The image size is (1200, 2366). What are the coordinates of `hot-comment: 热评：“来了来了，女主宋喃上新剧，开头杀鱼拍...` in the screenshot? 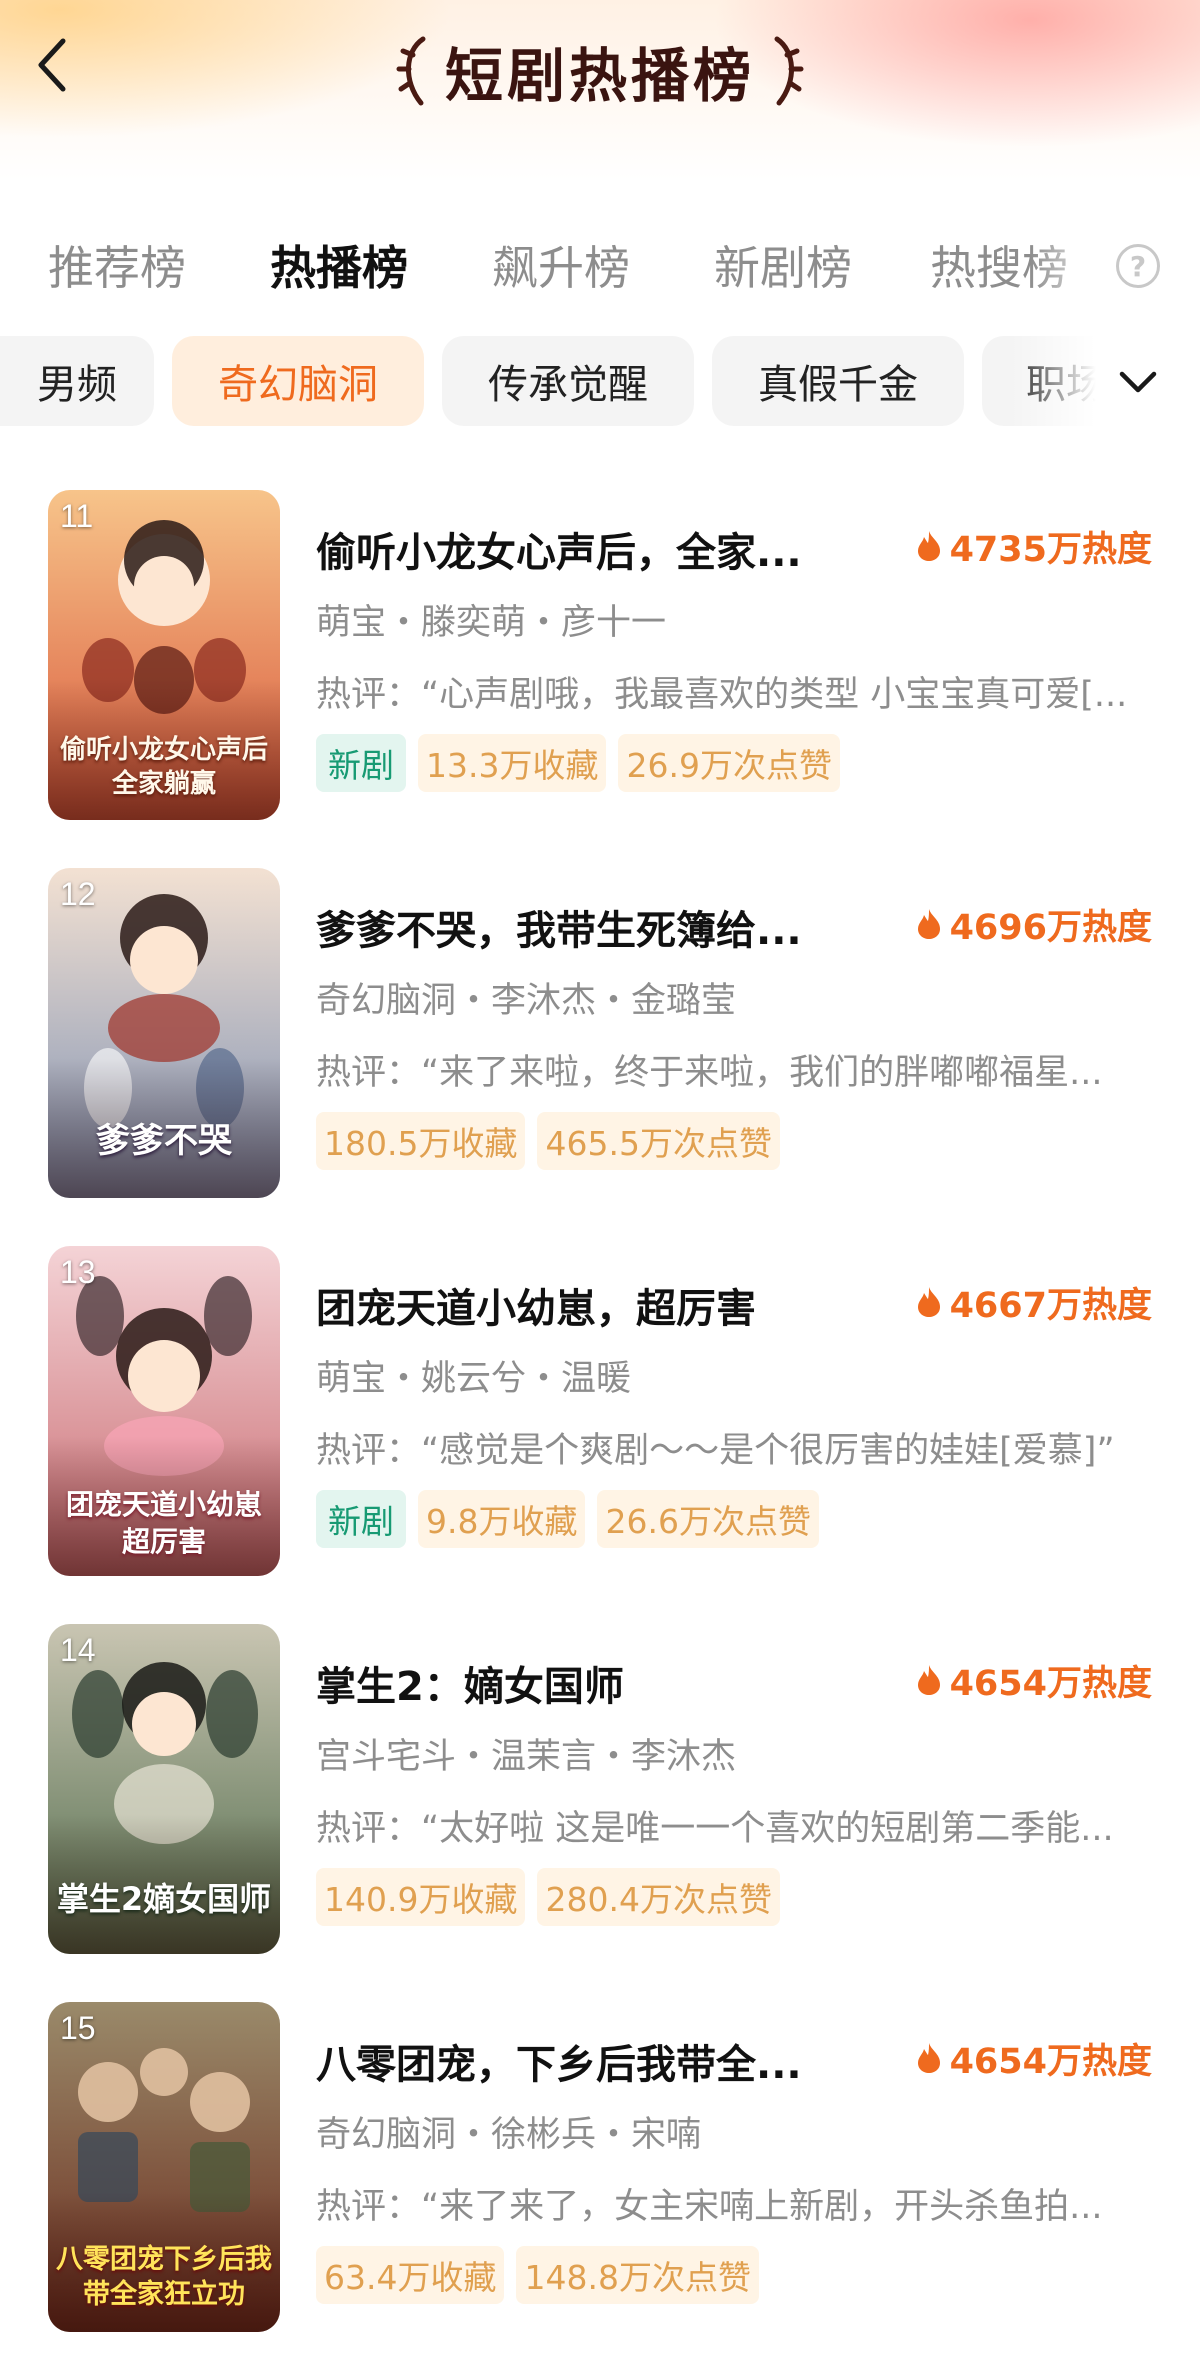 It's located at (709, 2207).